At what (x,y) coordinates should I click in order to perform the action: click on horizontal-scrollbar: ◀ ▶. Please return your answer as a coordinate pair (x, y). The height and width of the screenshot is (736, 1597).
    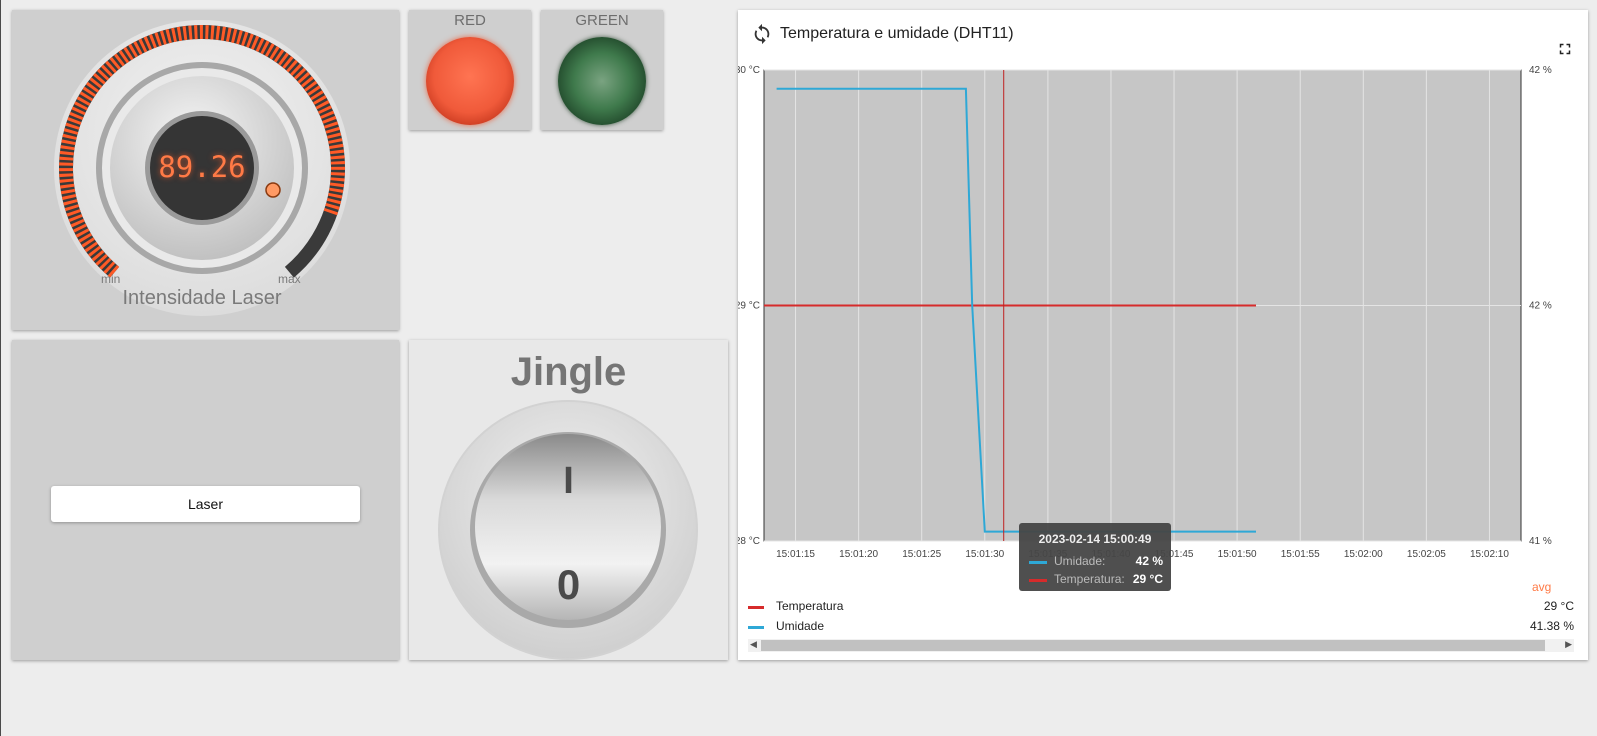
    Looking at the image, I should click on (1161, 645).